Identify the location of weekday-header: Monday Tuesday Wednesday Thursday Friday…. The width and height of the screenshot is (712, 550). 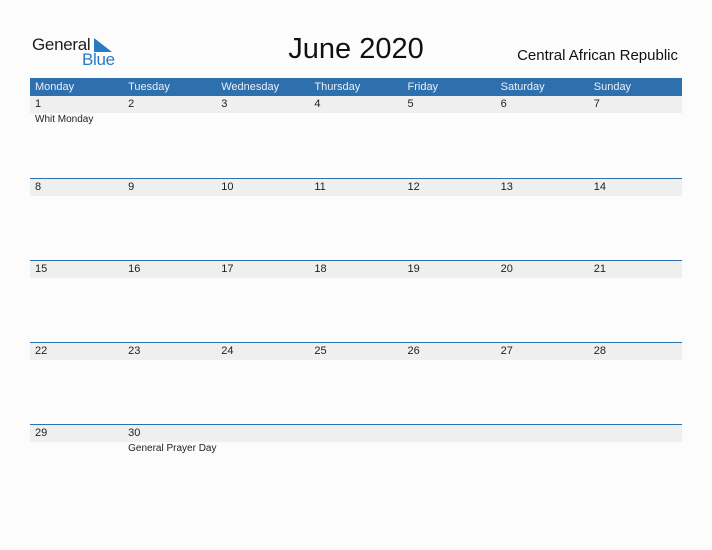
(356, 87).